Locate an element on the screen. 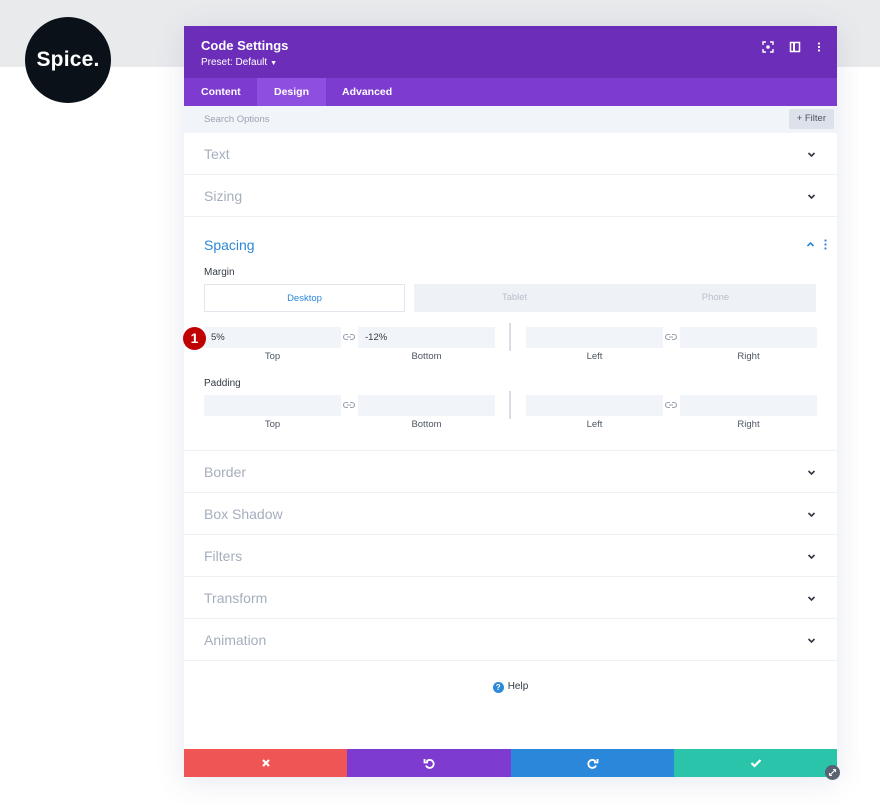  group-sizing: Sizing is located at coordinates (510, 196).